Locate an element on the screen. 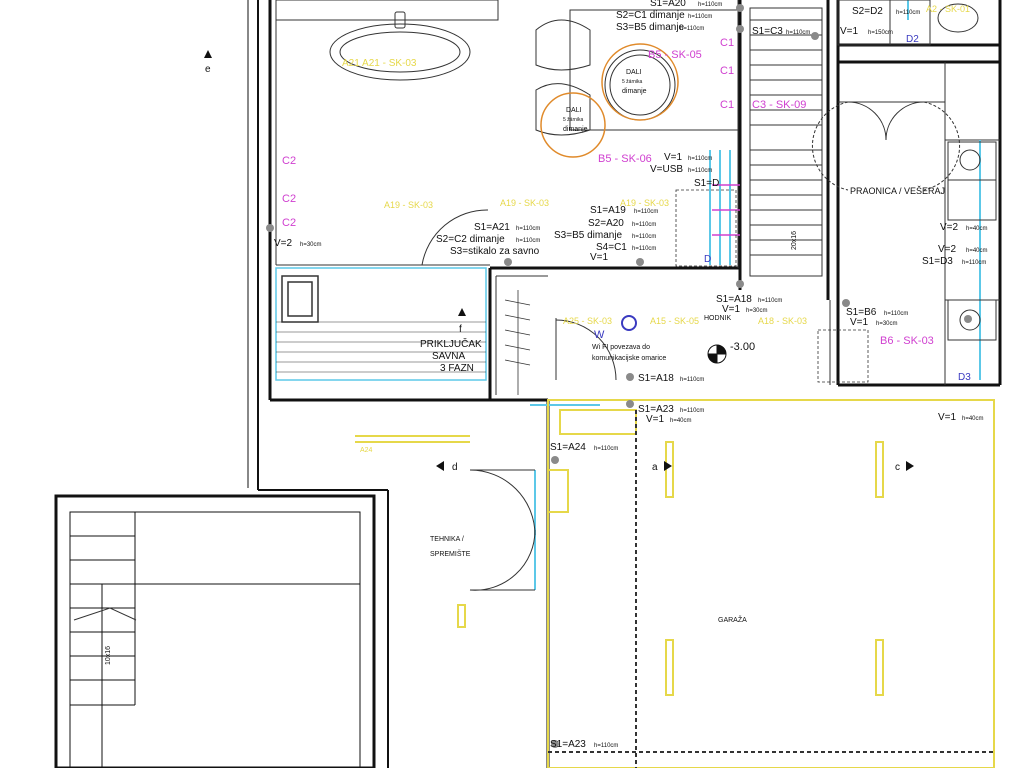  section-mark-d: d is located at coordinates (455, 467).